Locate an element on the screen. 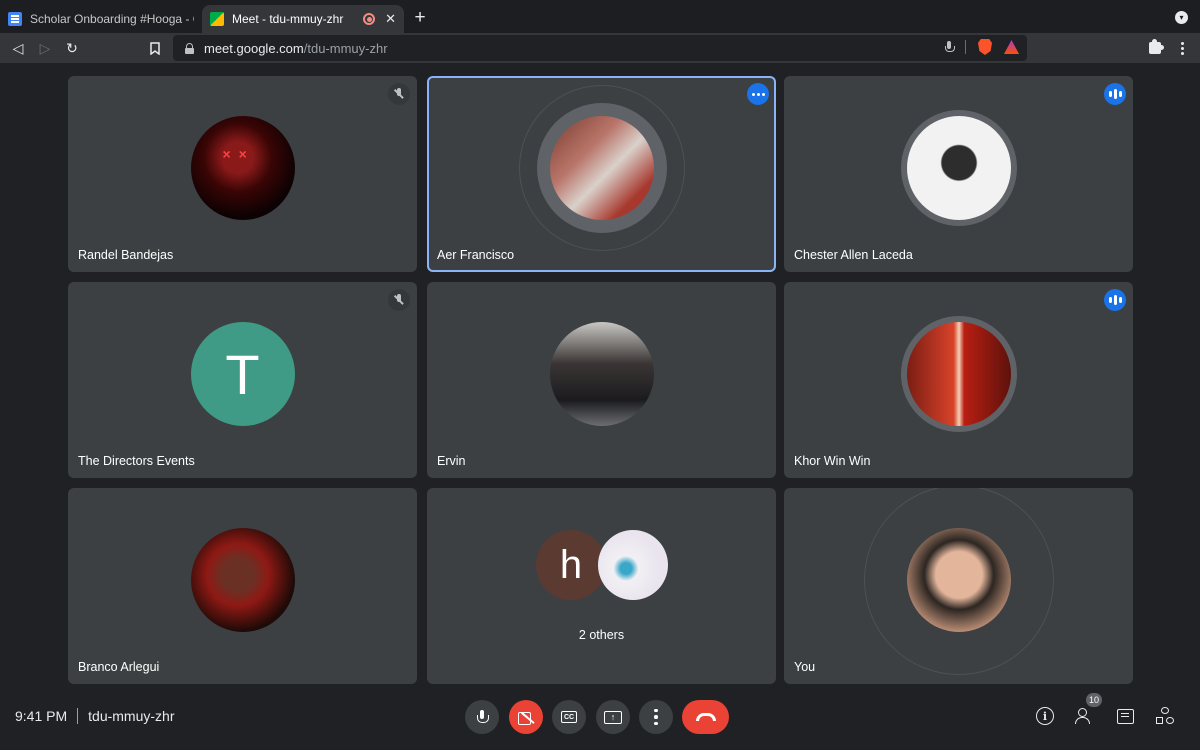 The height and width of the screenshot is (750, 1200). participant-tile: Chester Allen Laceda is located at coordinates (958, 174).